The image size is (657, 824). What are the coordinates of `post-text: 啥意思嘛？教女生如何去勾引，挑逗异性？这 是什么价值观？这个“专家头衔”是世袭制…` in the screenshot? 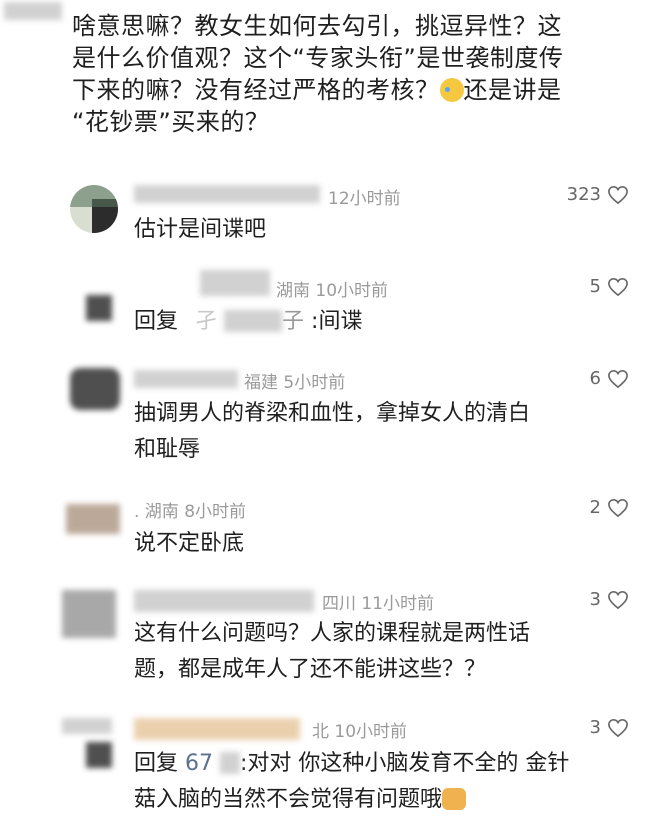 It's located at (352, 74).